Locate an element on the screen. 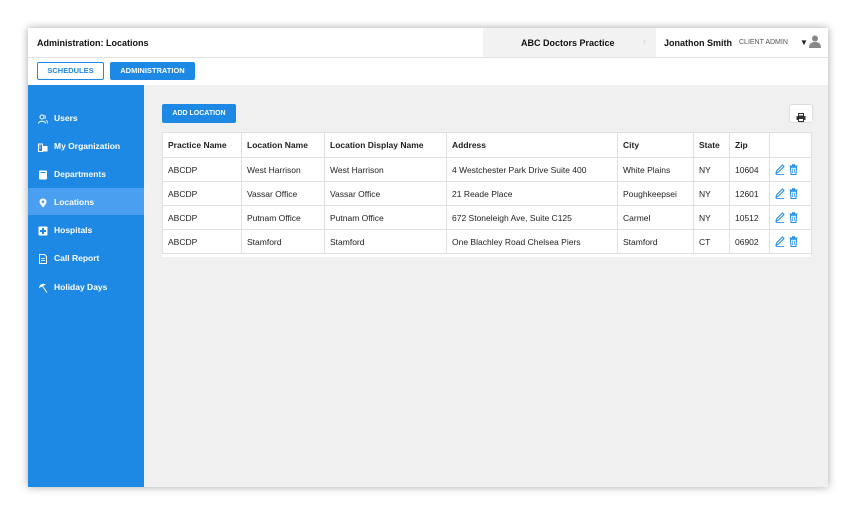 The image size is (859, 524). table-cell: 12601 is located at coordinates (749, 193).